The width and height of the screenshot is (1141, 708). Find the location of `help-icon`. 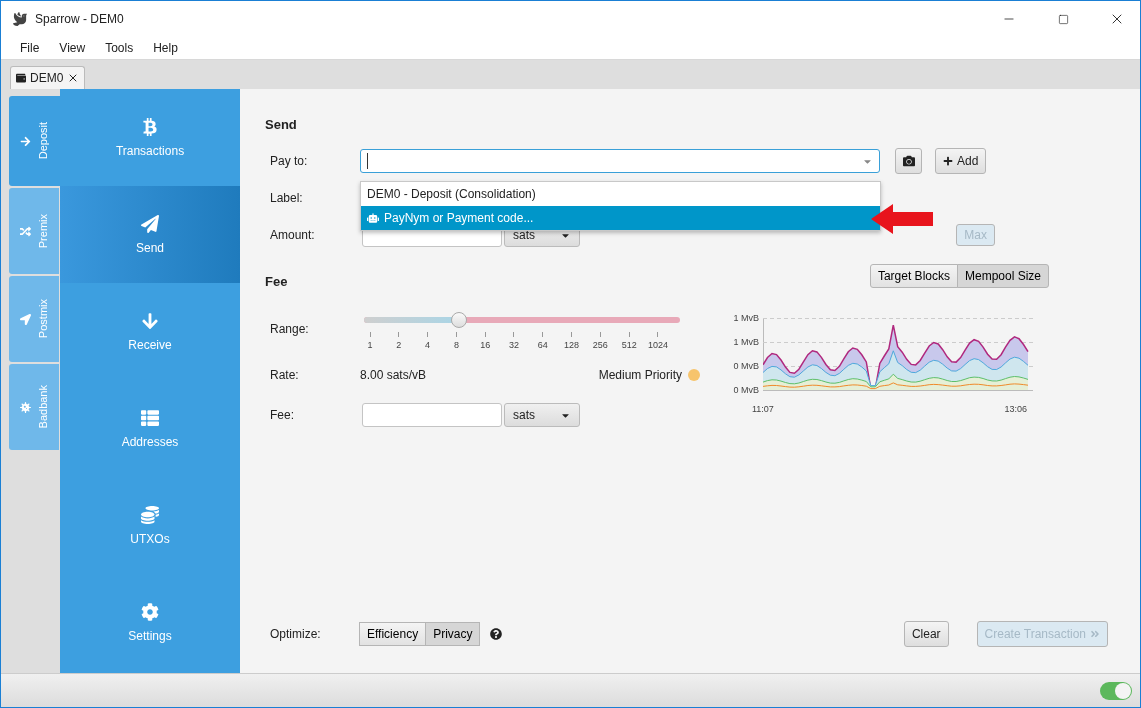

help-icon is located at coordinates (496, 634).